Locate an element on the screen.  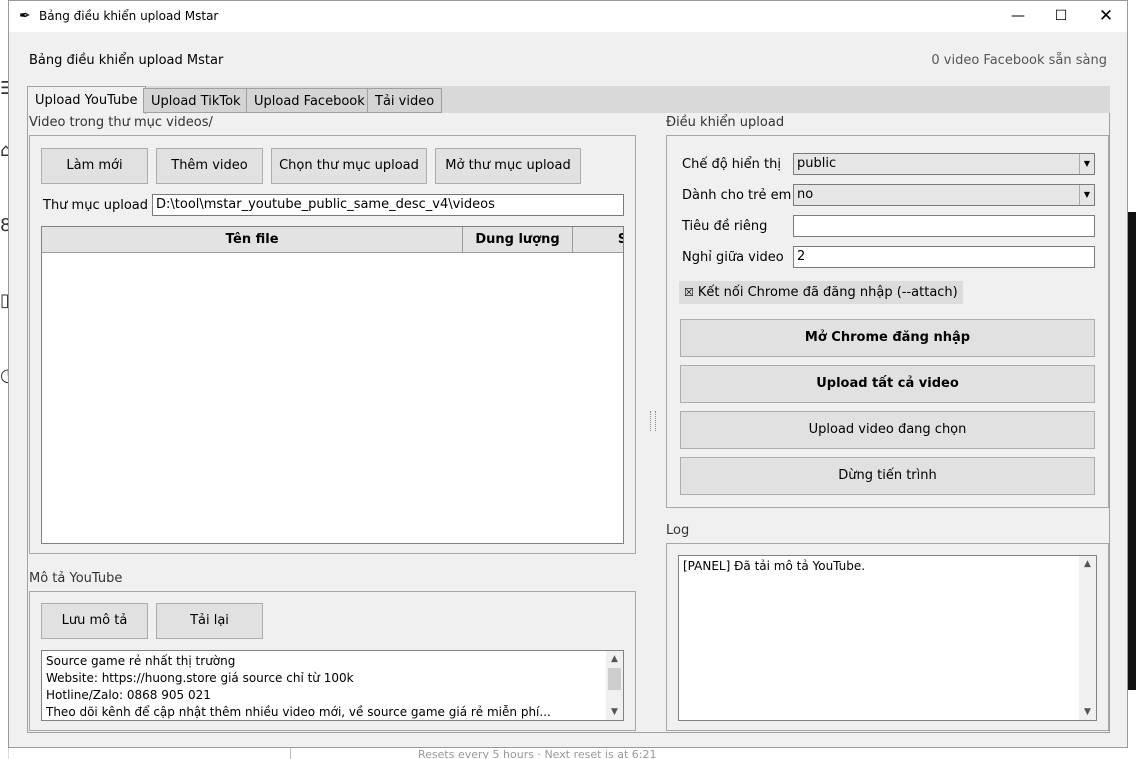
choose-folder-button: Chọn thư mục upload is located at coordinates (349, 166).